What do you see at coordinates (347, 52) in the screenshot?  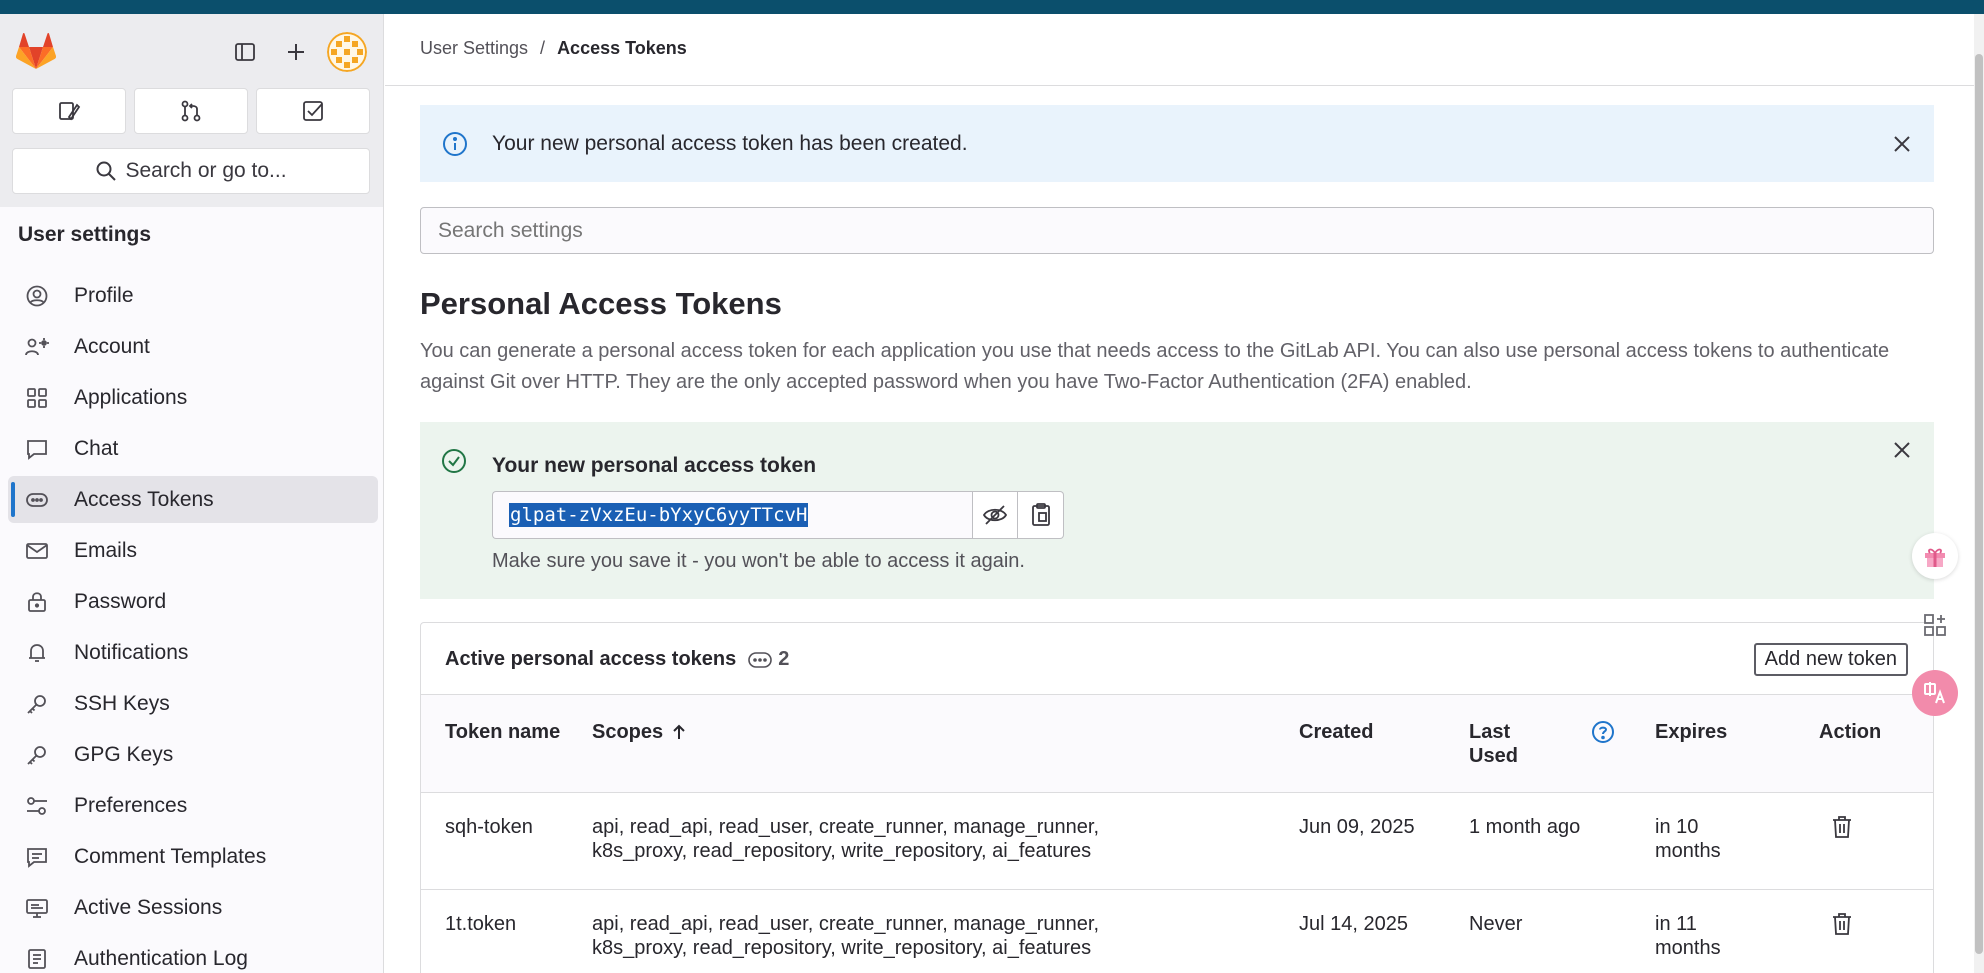 I see `user-avatar` at bounding box center [347, 52].